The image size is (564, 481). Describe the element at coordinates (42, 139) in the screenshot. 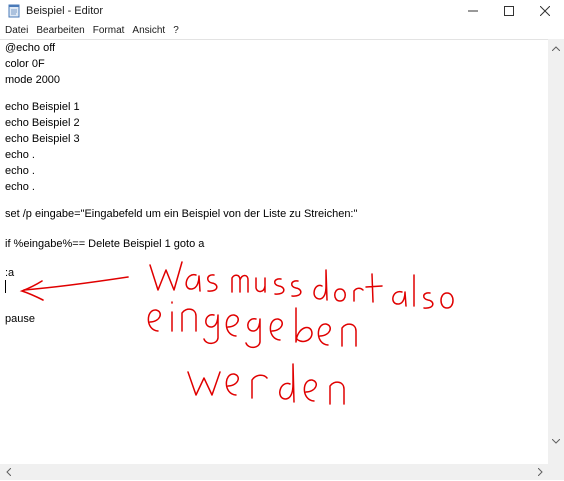

I see `editor-line: echo Beispiel 3` at that location.